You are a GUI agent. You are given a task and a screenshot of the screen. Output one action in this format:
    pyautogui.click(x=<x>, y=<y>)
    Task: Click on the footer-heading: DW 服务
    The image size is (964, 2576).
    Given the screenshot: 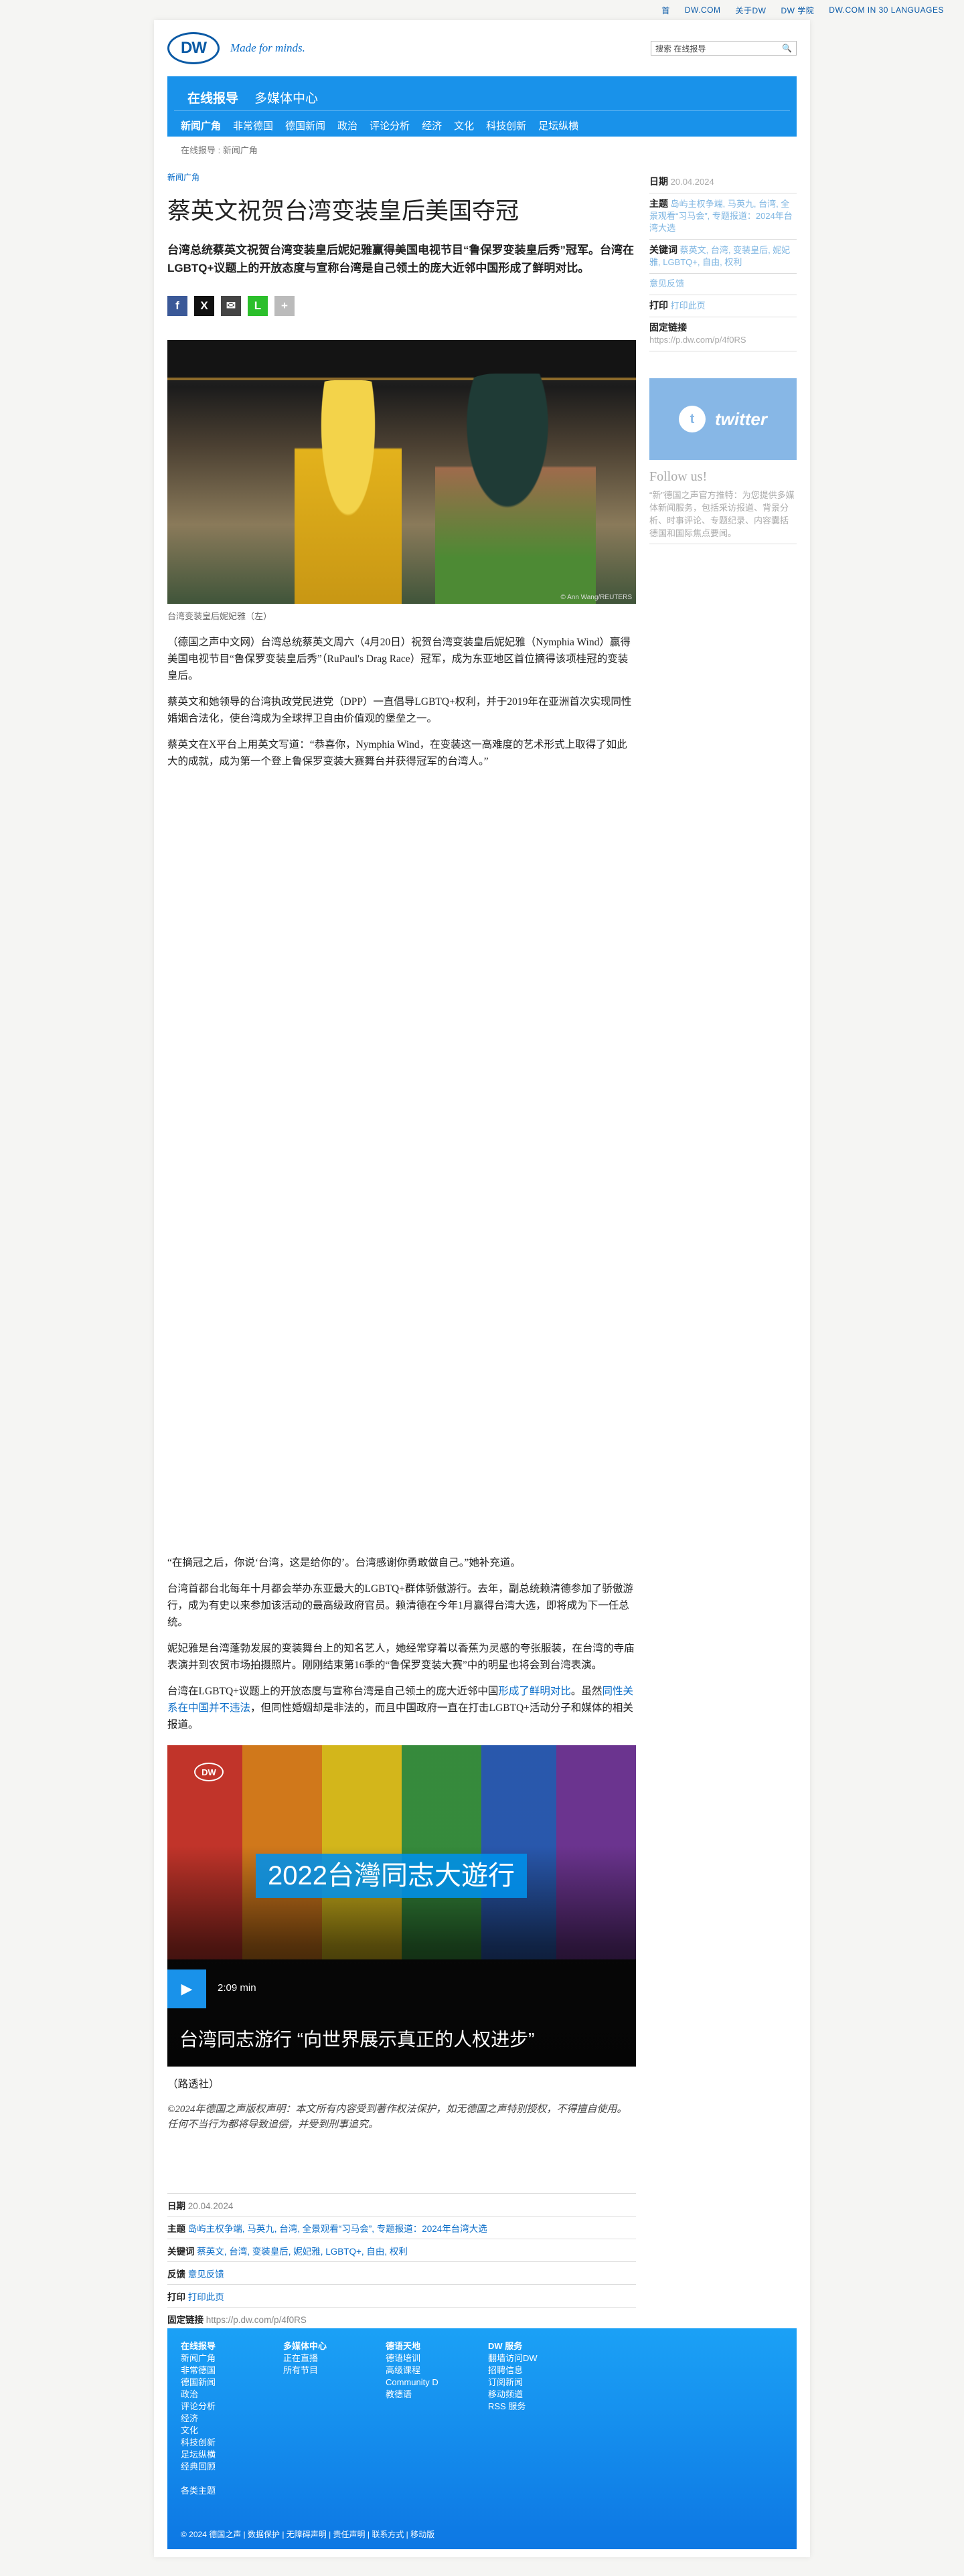 What is the action you would take?
    pyautogui.click(x=539, y=2346)
    